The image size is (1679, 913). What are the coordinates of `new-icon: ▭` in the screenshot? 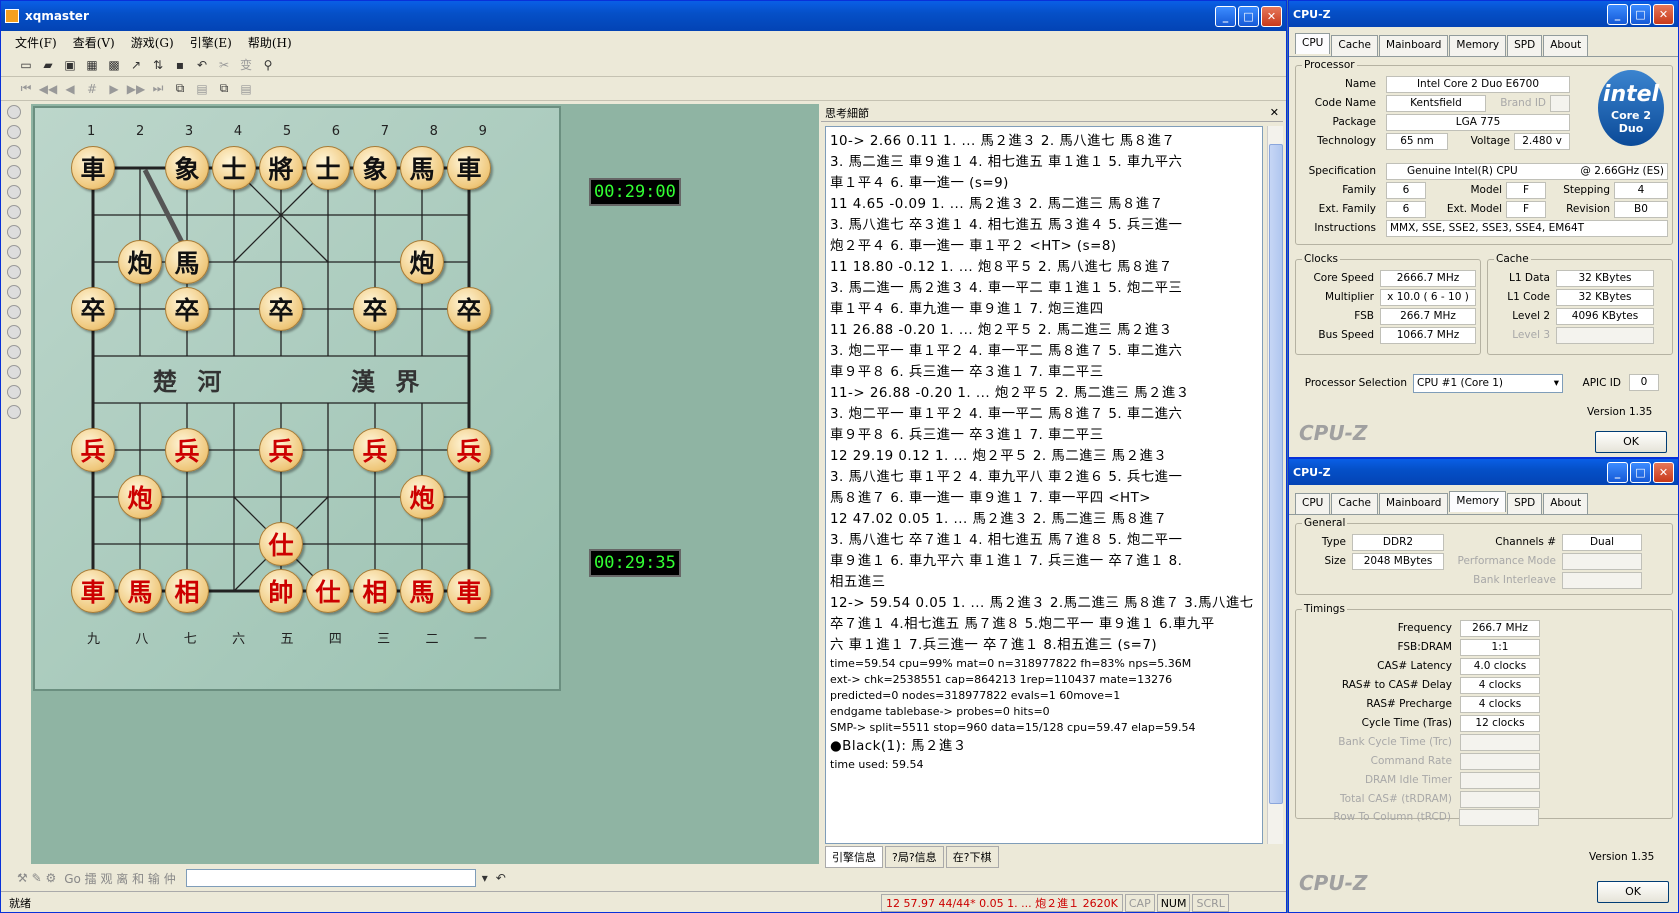 It's located at (26, 65).